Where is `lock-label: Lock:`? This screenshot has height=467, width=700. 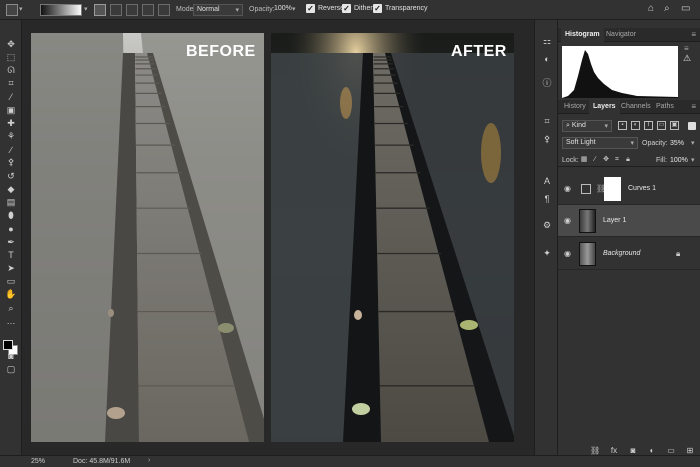 lock-label: Lock: is located at coordinates (570, 160).